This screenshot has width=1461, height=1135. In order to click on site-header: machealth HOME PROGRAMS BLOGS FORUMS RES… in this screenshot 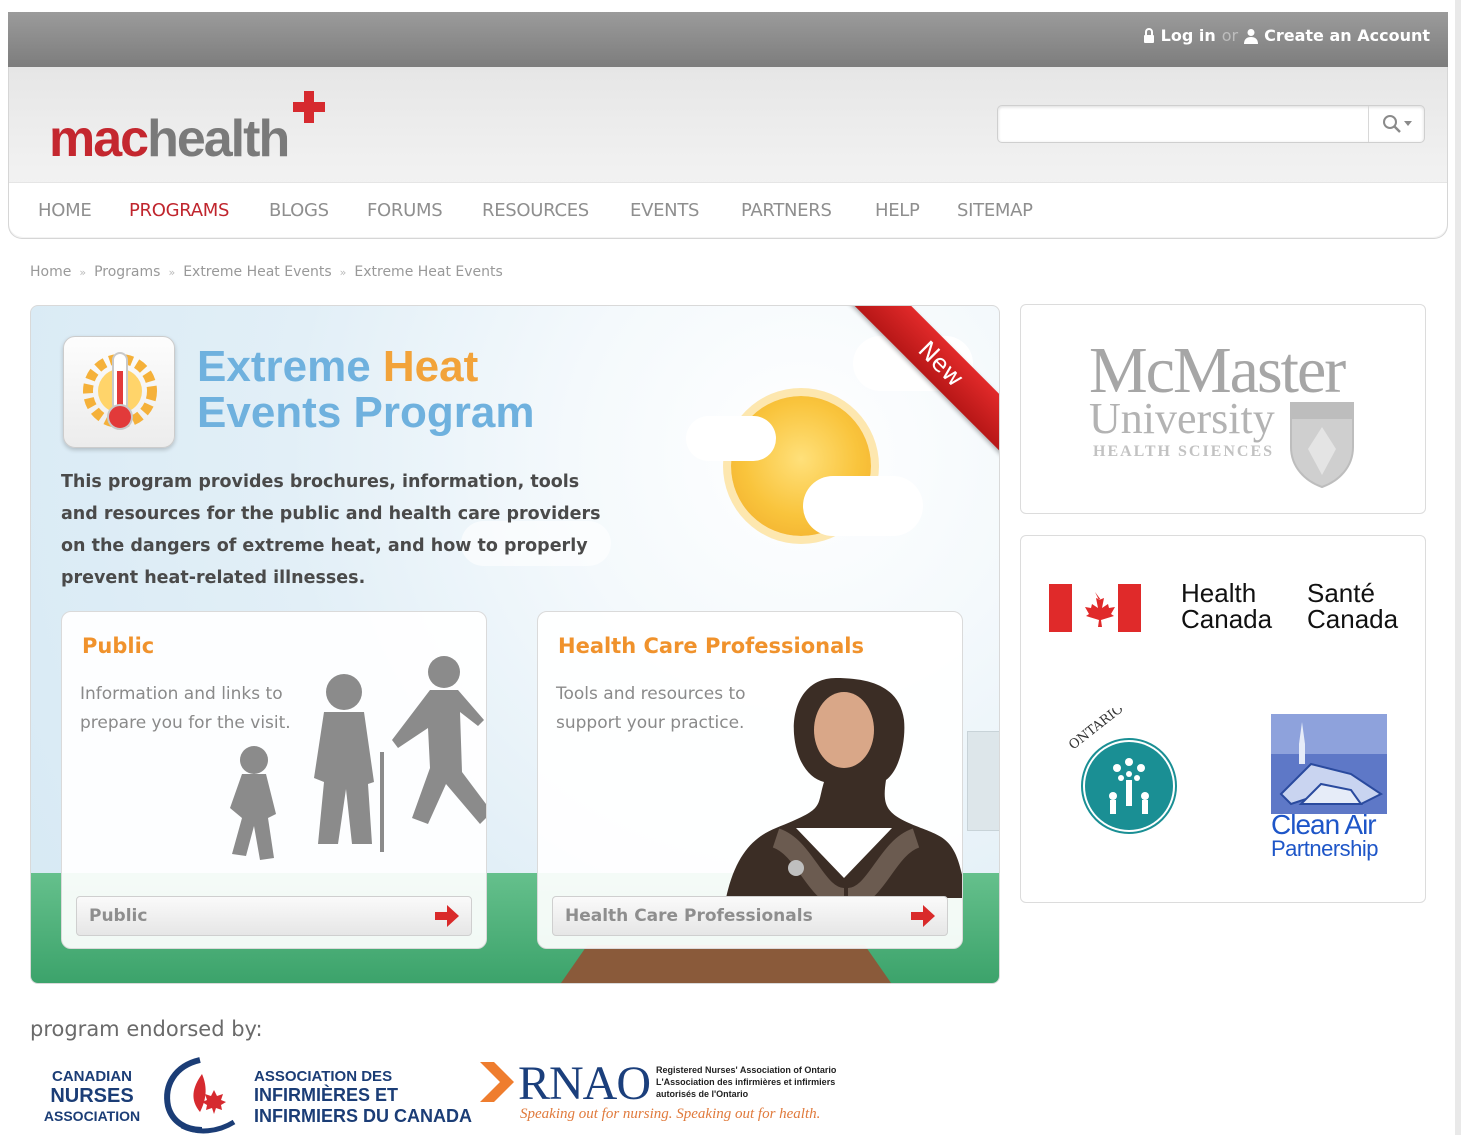, I will do `click(728, 153)`.